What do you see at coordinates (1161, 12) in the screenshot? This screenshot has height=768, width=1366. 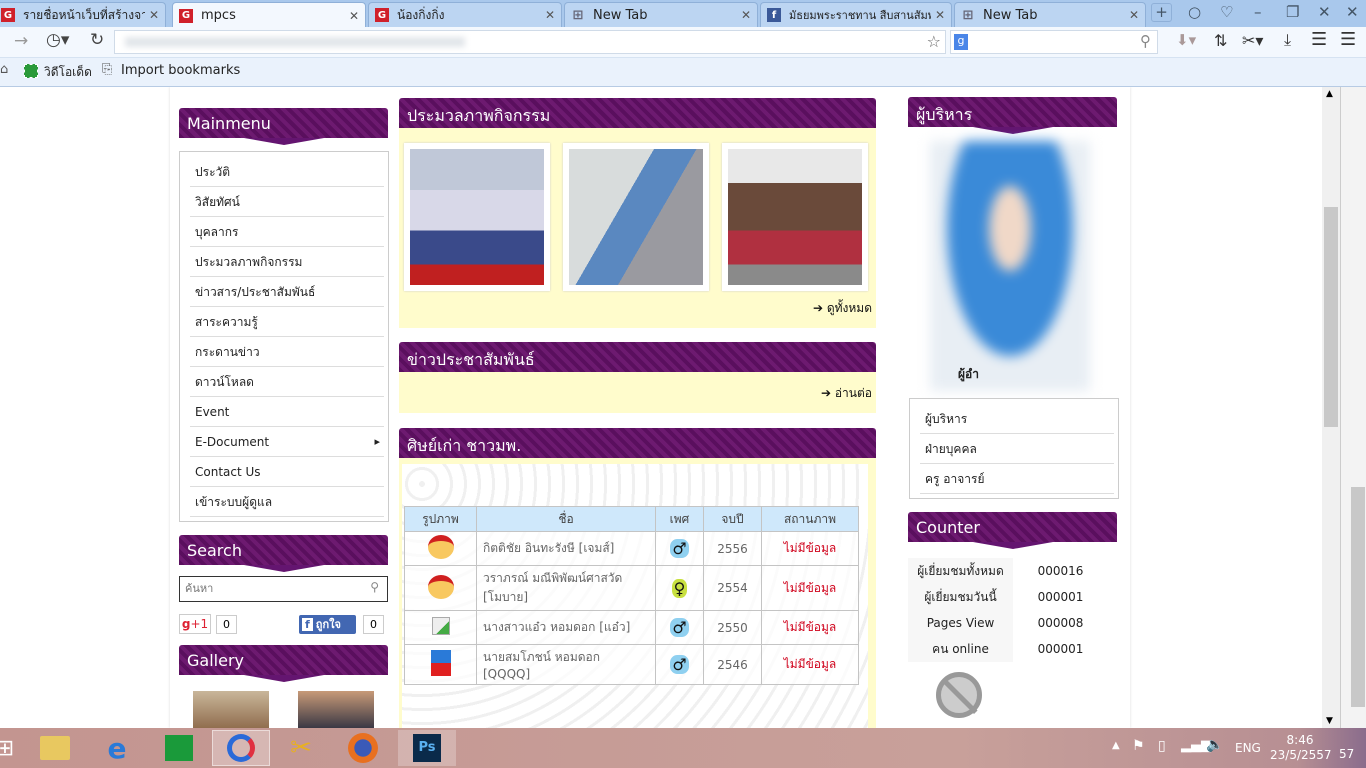 I see `new-tab-button: +` at bounding box center [1161, 12].